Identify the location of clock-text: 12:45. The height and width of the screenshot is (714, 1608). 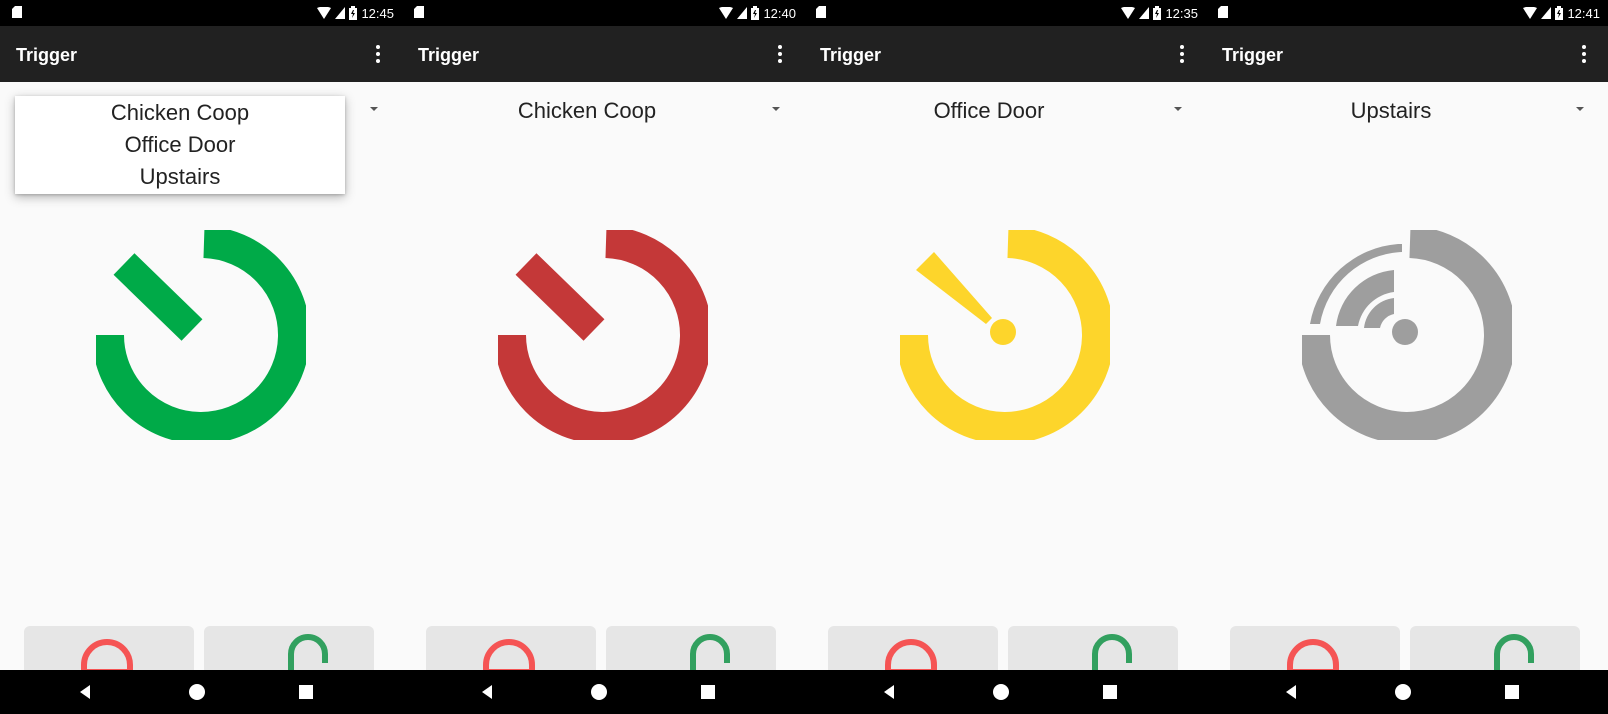
(377, 13).